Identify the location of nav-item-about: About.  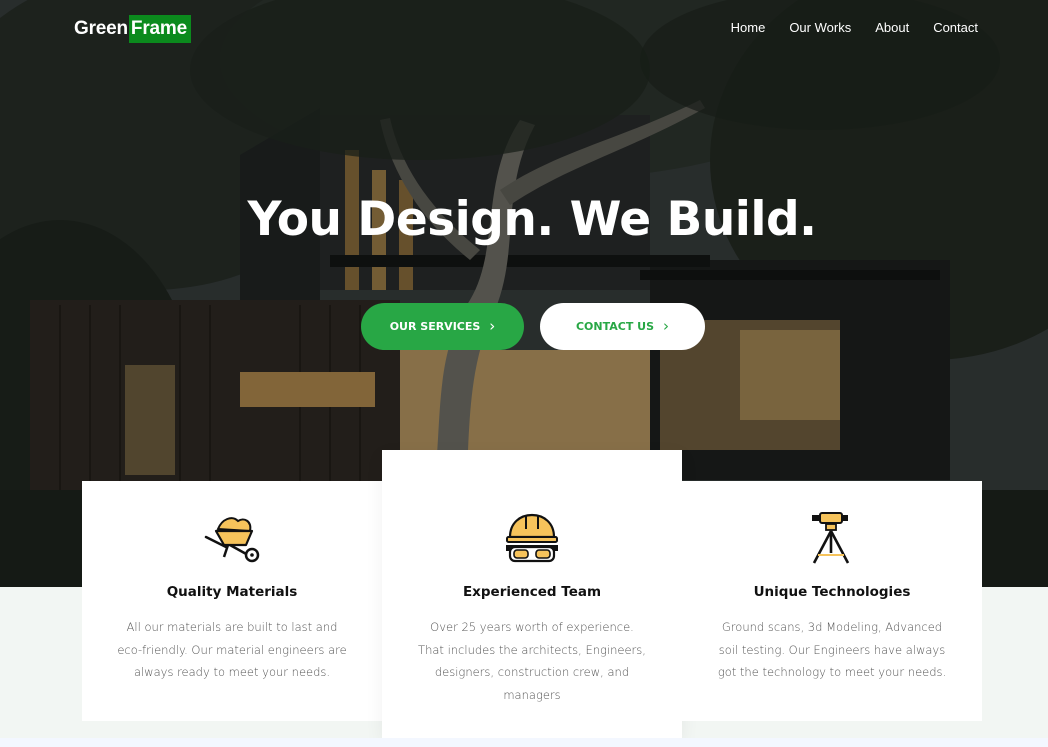
(892, 27).